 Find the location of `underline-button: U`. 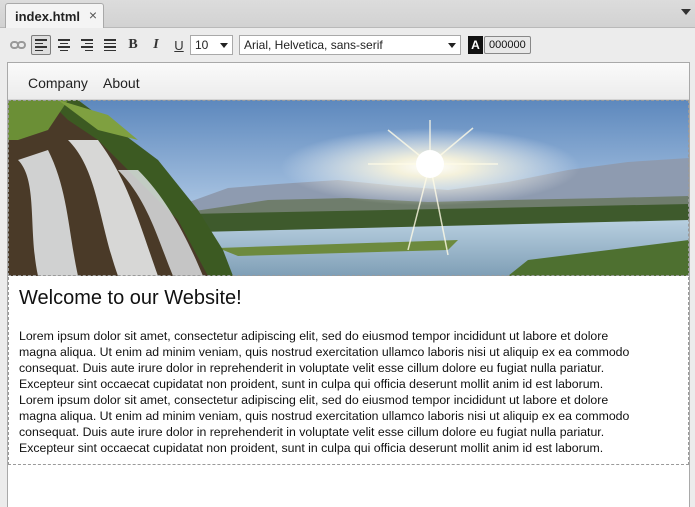

underline-button: U is located at coordinates (179, 45).